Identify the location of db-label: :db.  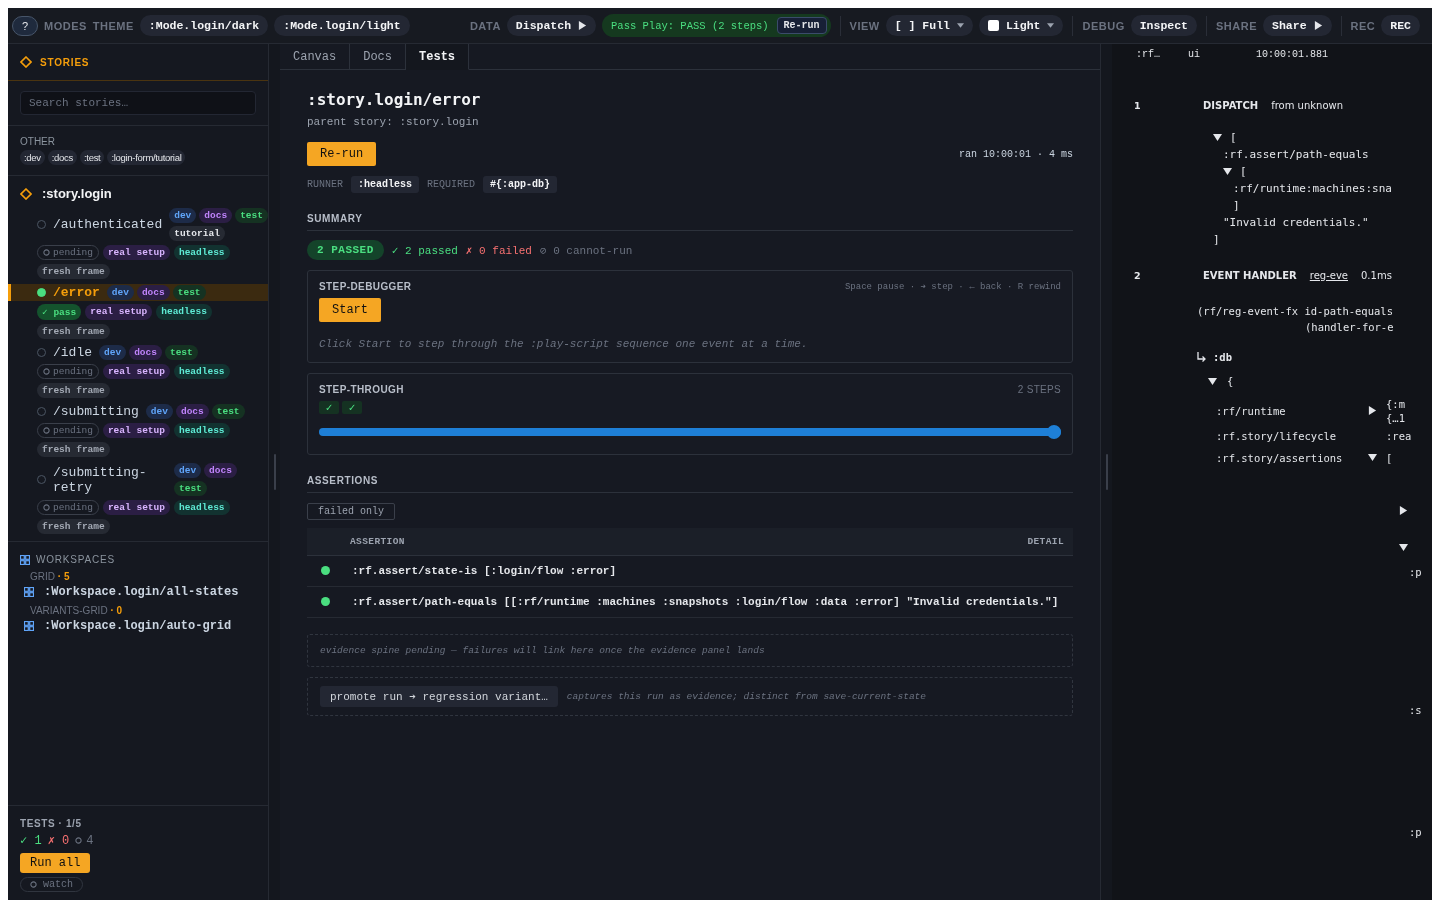
(1222, 357).